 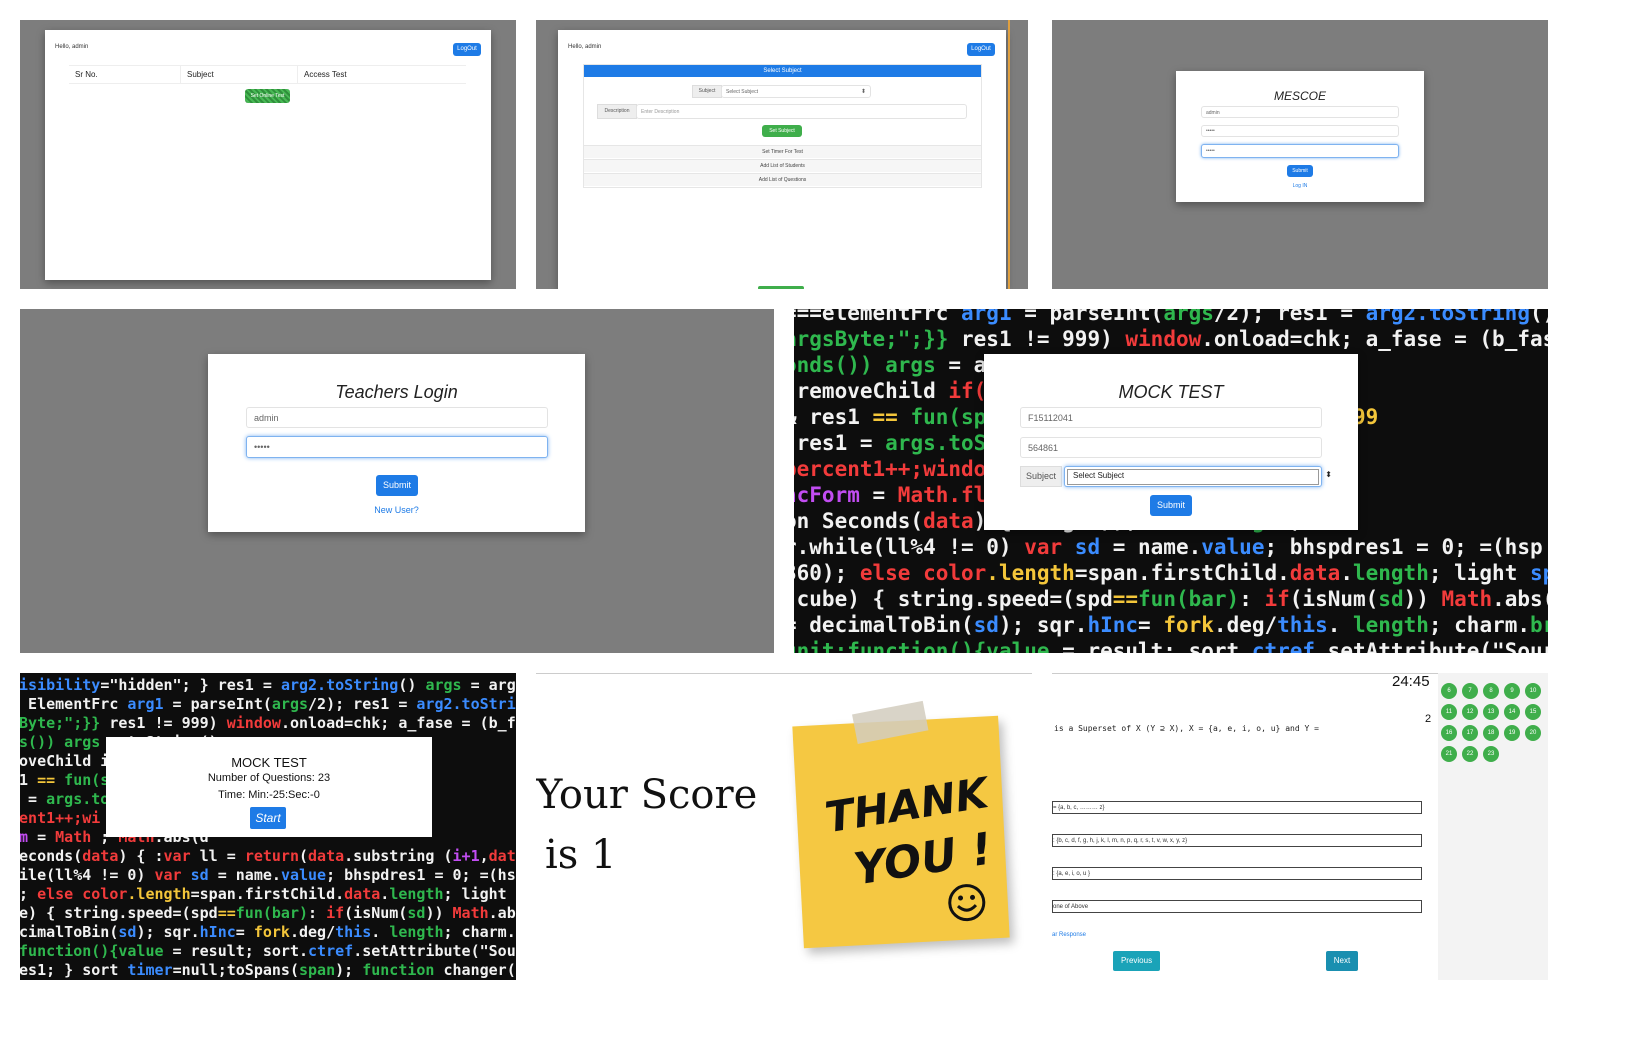 I want to click on subject-select-box: Select Subject ⬍, so click(x=1199, y=477).